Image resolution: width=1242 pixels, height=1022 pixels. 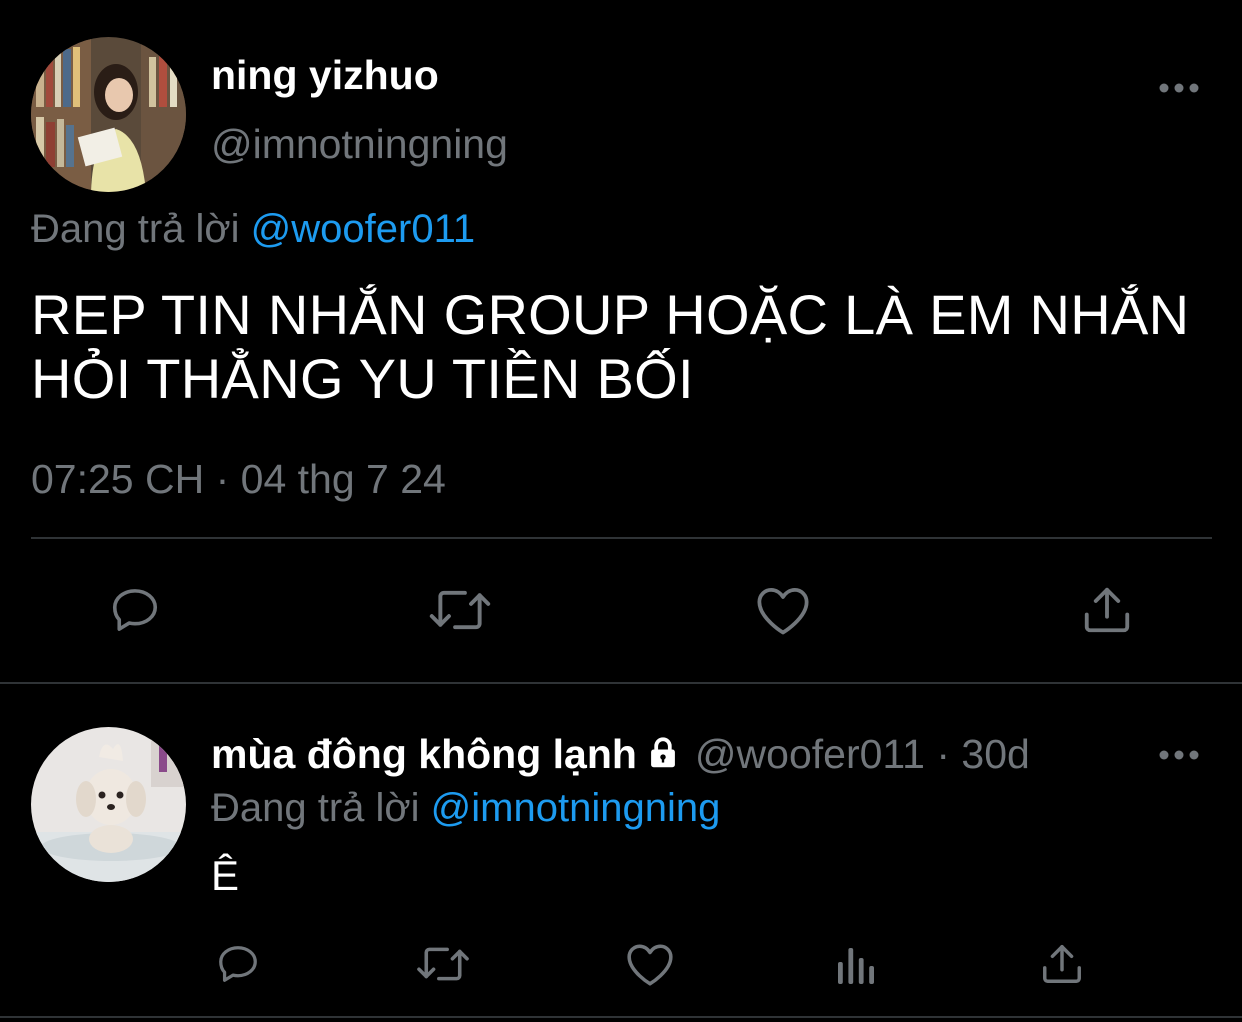 What do you see at coordinates (424, 754) in the screenshot?
I see `reply-author-display-name: mùa đông không lạnh` at bounding box center [424, 754].